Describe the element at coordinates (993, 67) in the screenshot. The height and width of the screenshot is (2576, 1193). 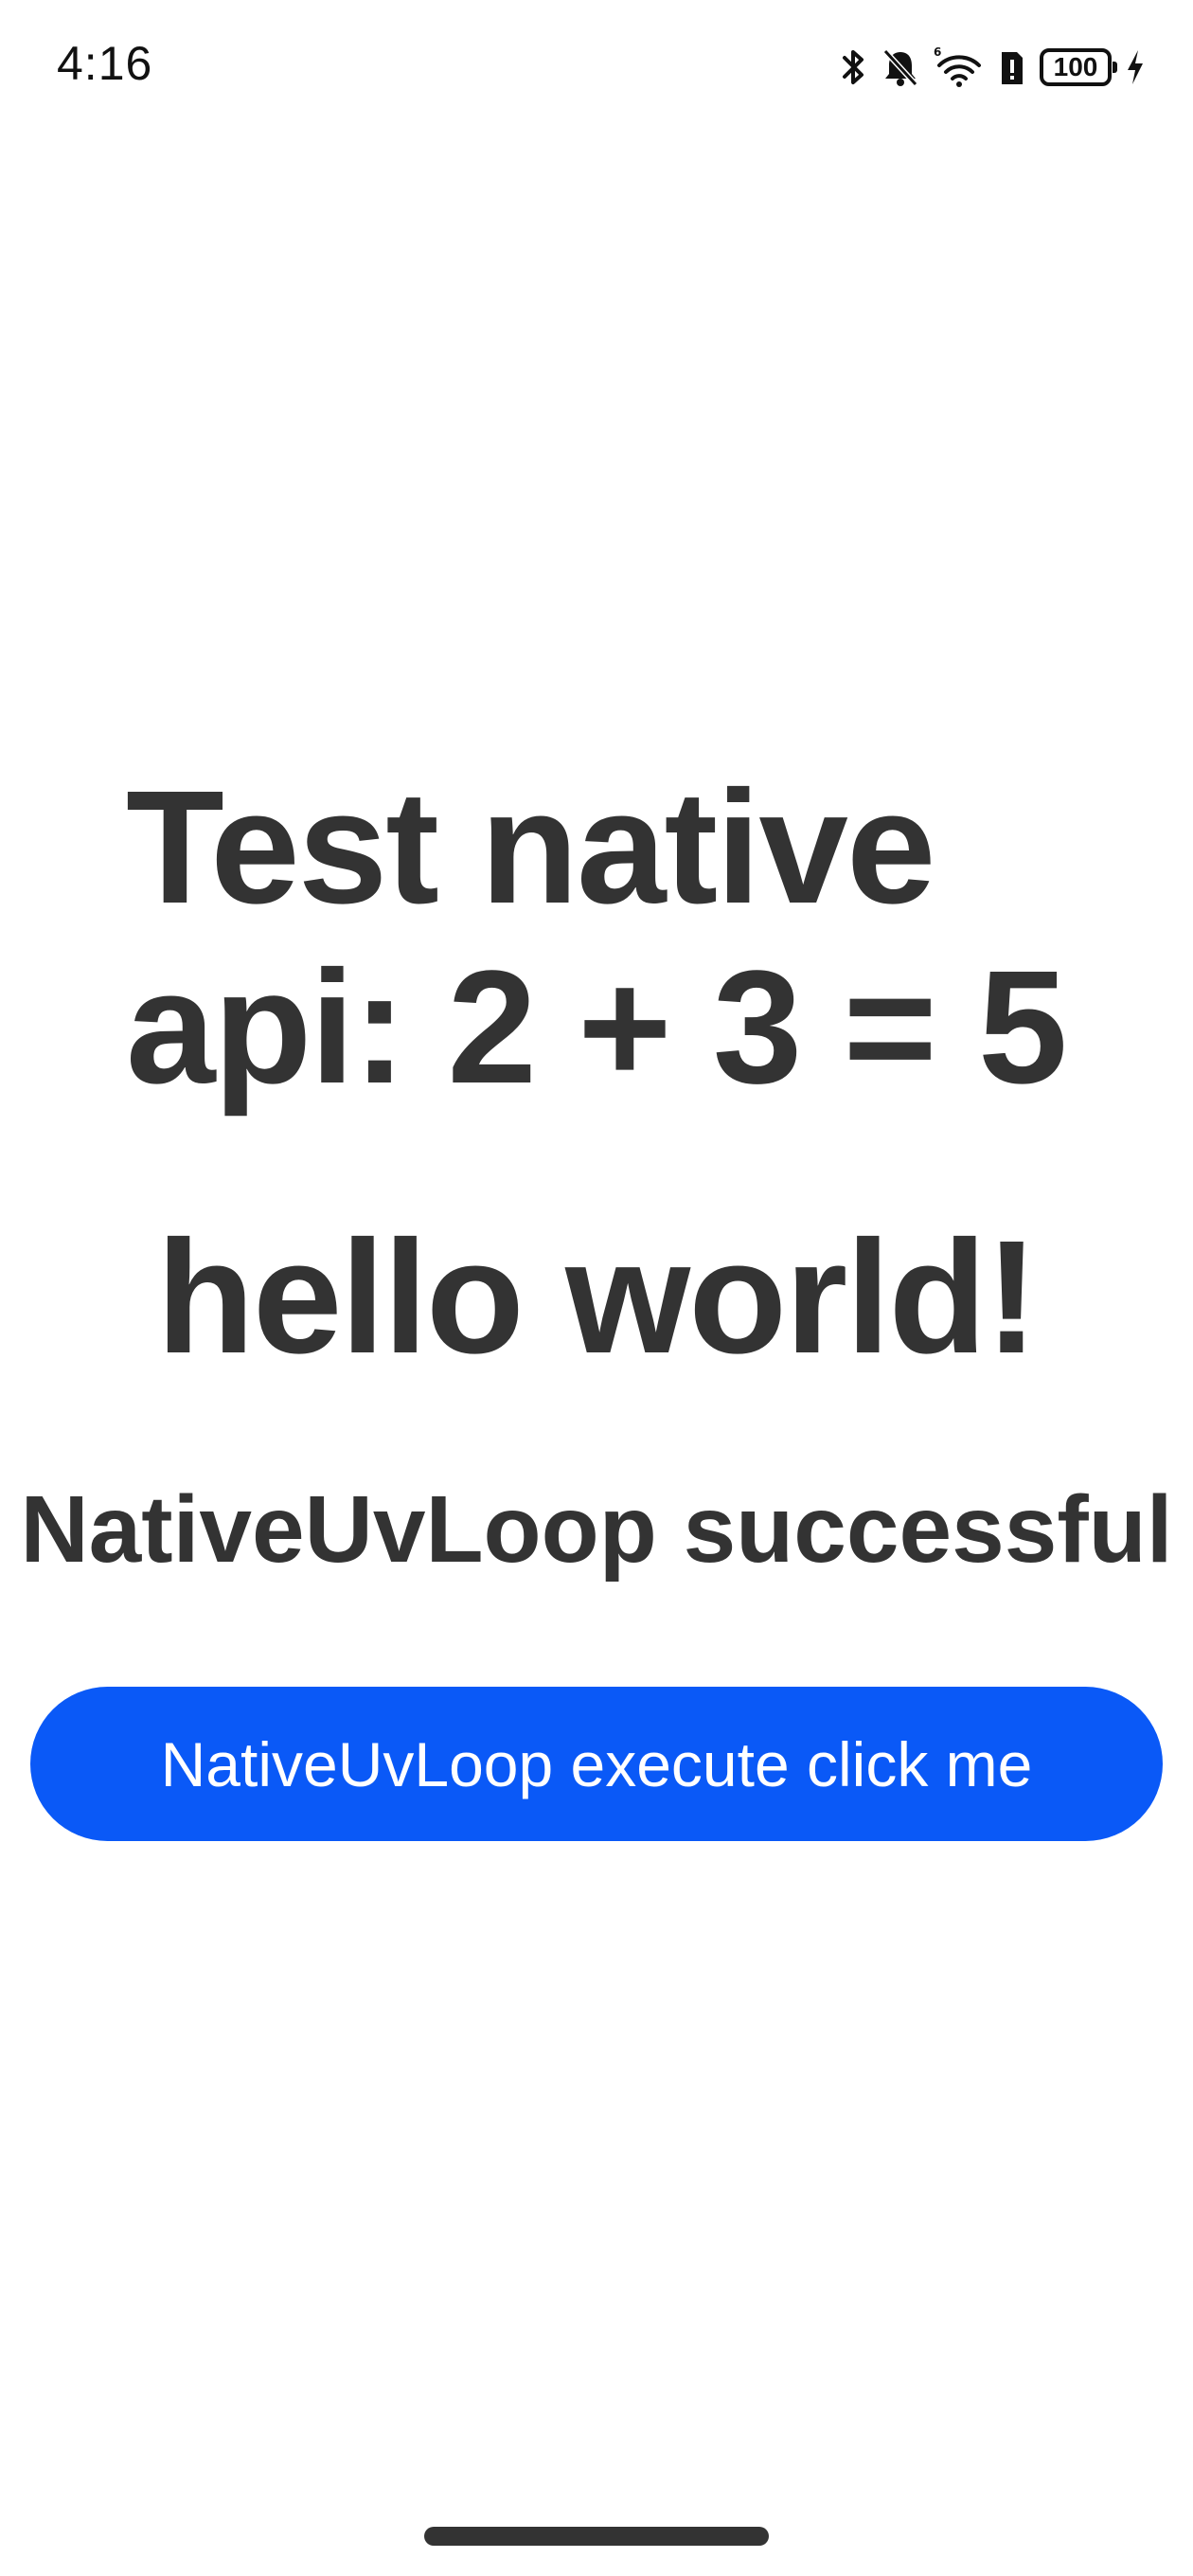
I see `status-icons: 6 100` at that location.